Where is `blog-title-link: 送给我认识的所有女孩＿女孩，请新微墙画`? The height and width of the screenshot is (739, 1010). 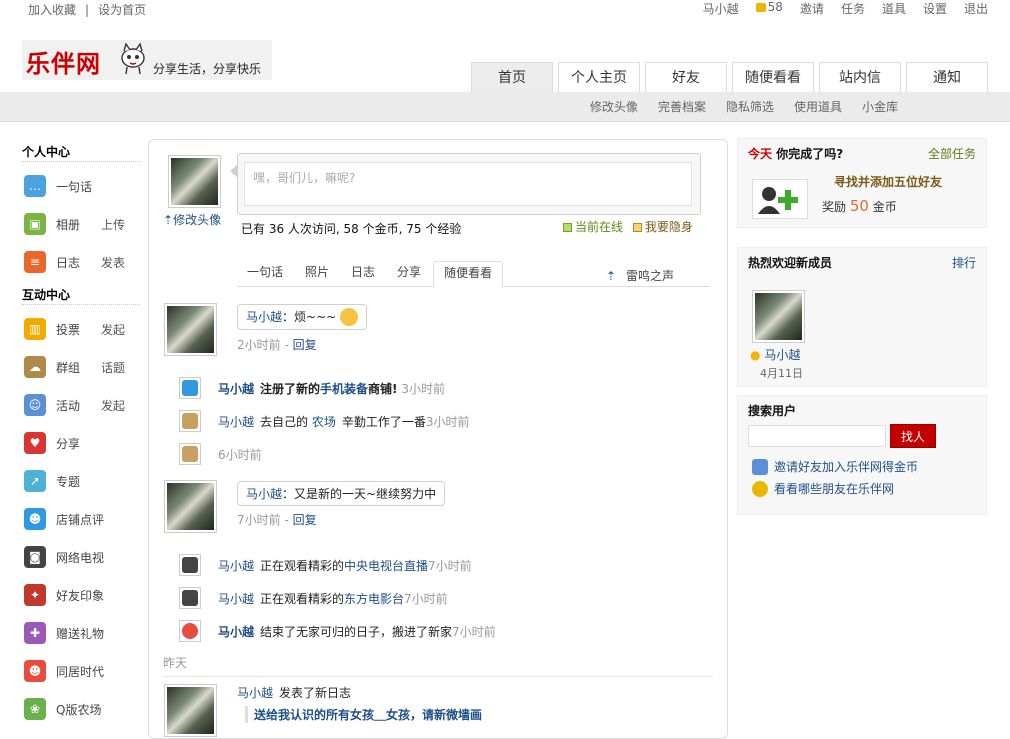
blog-title-link: 送给我认识的所有女孩＿女孩，请新微墙画 is located at coordinates (363, 714).